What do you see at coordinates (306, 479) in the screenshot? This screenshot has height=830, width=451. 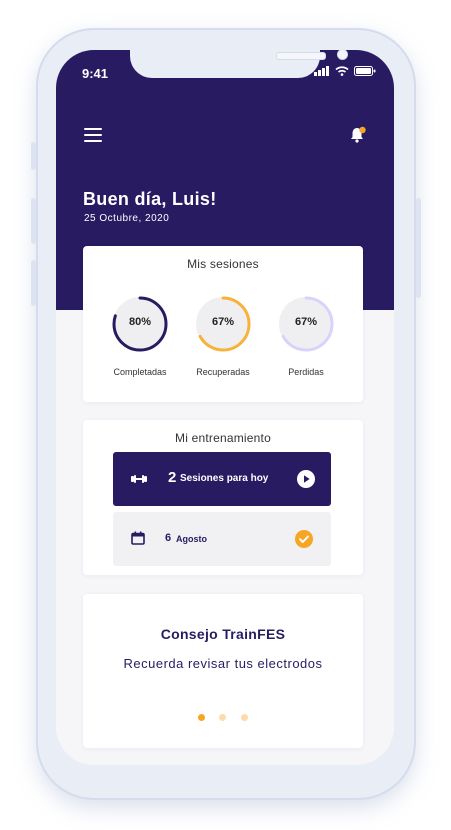 I see `play-icon` at bounding box center [306, 479].